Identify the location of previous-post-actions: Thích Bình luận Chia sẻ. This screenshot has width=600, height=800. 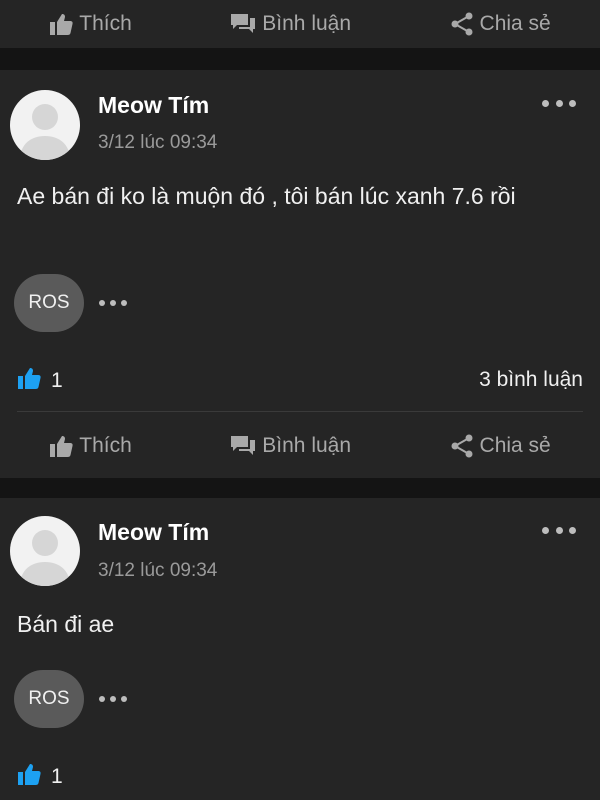
(300, 24).